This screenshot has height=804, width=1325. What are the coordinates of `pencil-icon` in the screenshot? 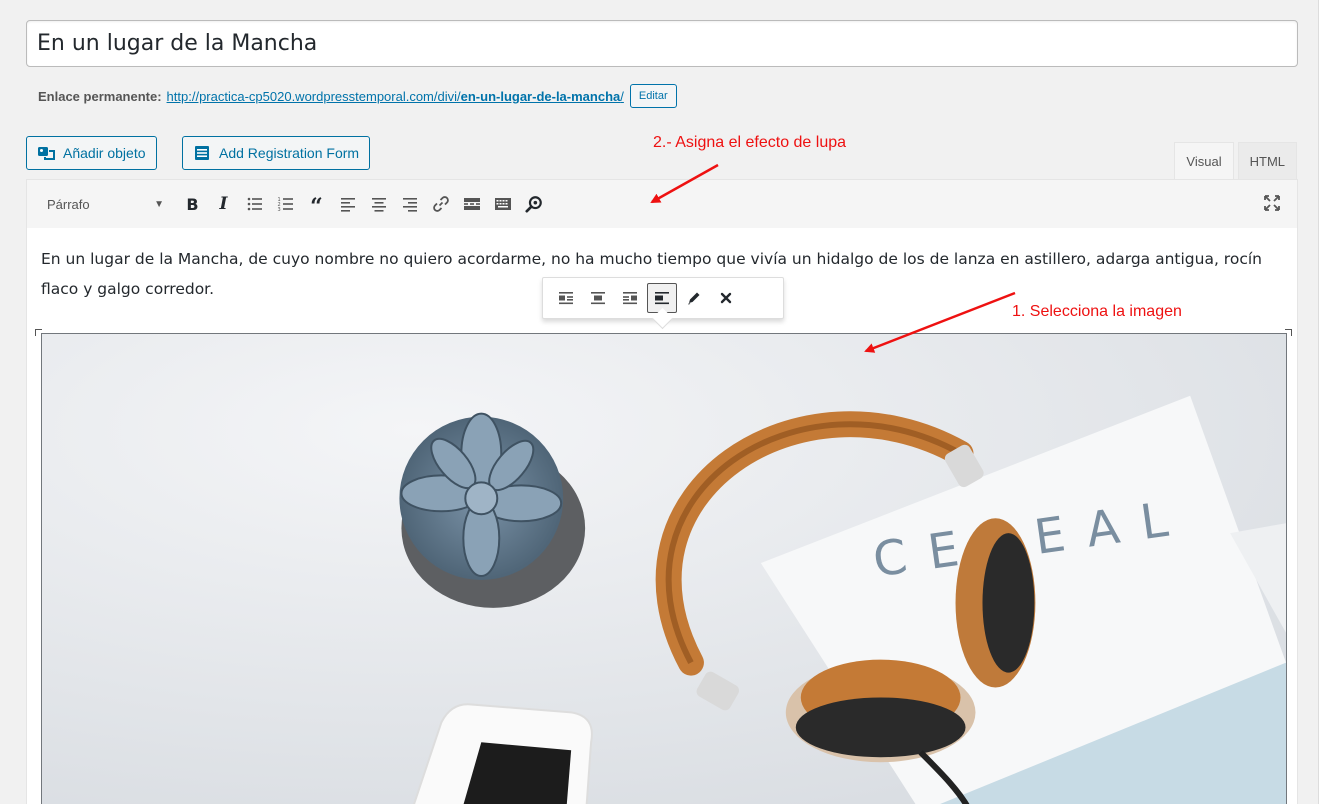 It's located at (694, 298).